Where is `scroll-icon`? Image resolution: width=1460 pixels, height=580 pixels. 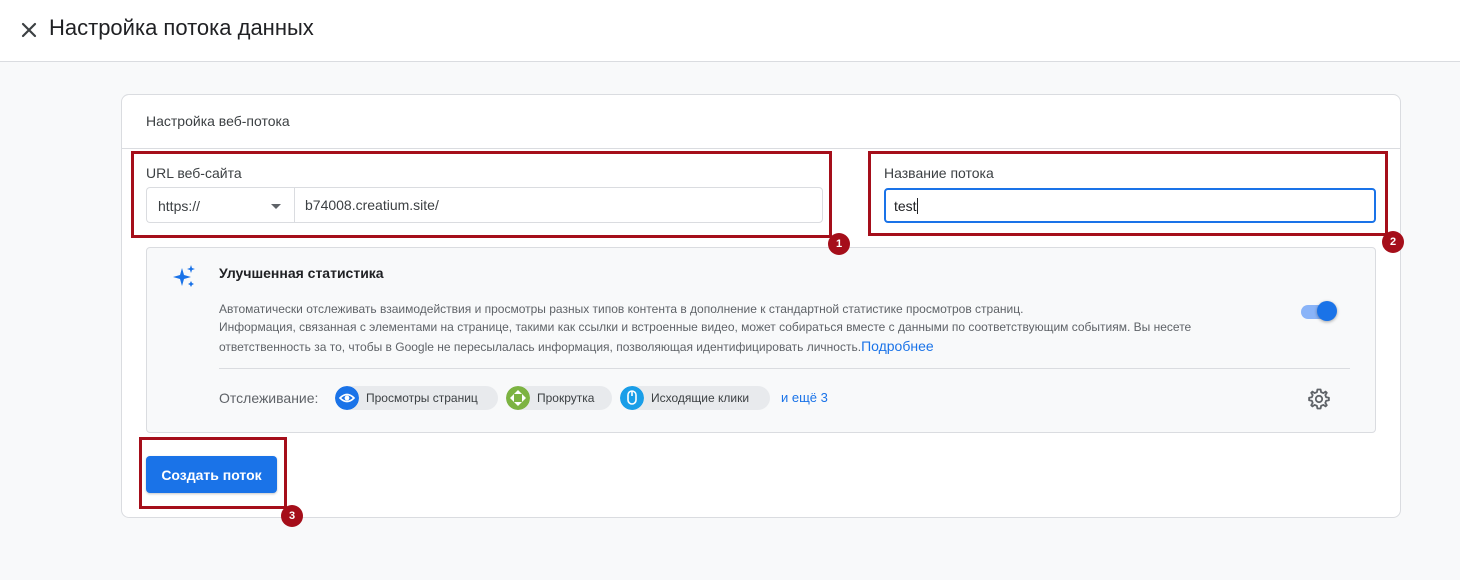 scroll-icon is located at coordinates (518, 398).